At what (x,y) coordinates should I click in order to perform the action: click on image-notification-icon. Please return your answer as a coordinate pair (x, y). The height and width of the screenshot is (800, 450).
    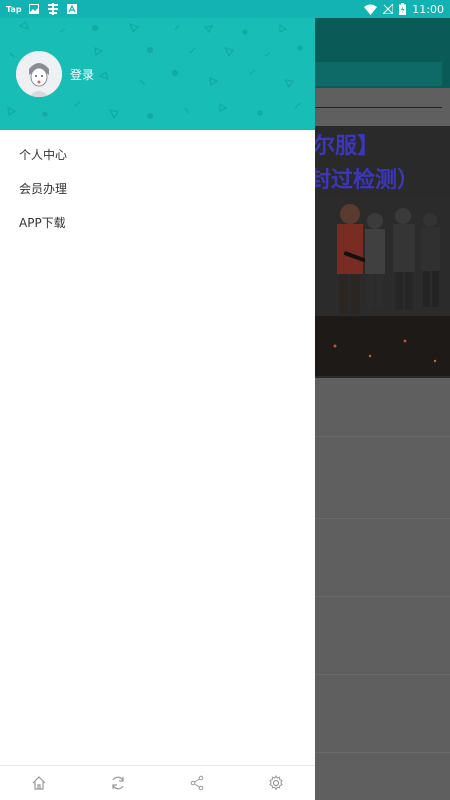
    Looking at the image, I should click on (33, 9).